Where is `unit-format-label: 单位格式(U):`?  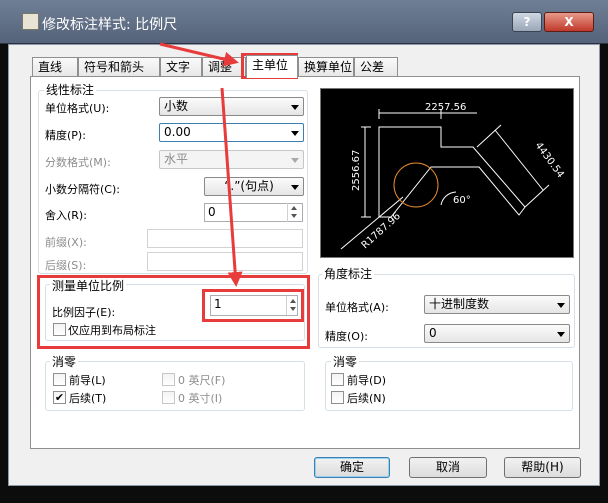 unit-format-label: 单位格式(U): is located at coordinates (77, 108).